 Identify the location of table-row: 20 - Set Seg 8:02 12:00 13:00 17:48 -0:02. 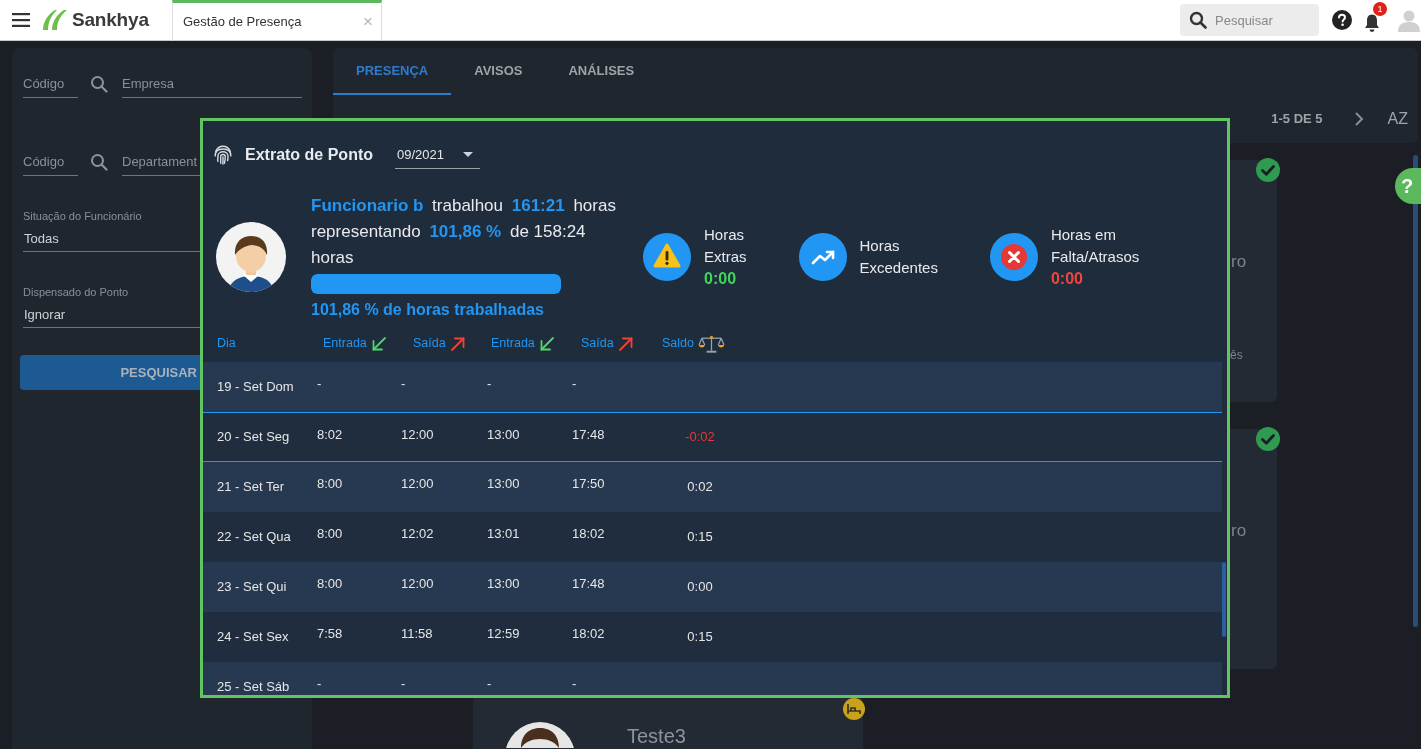
(712, 437).